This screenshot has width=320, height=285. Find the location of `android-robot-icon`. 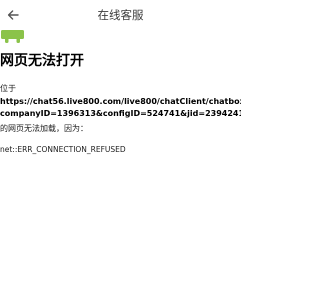

android-robot-icon is located at coordinates (12, 36).